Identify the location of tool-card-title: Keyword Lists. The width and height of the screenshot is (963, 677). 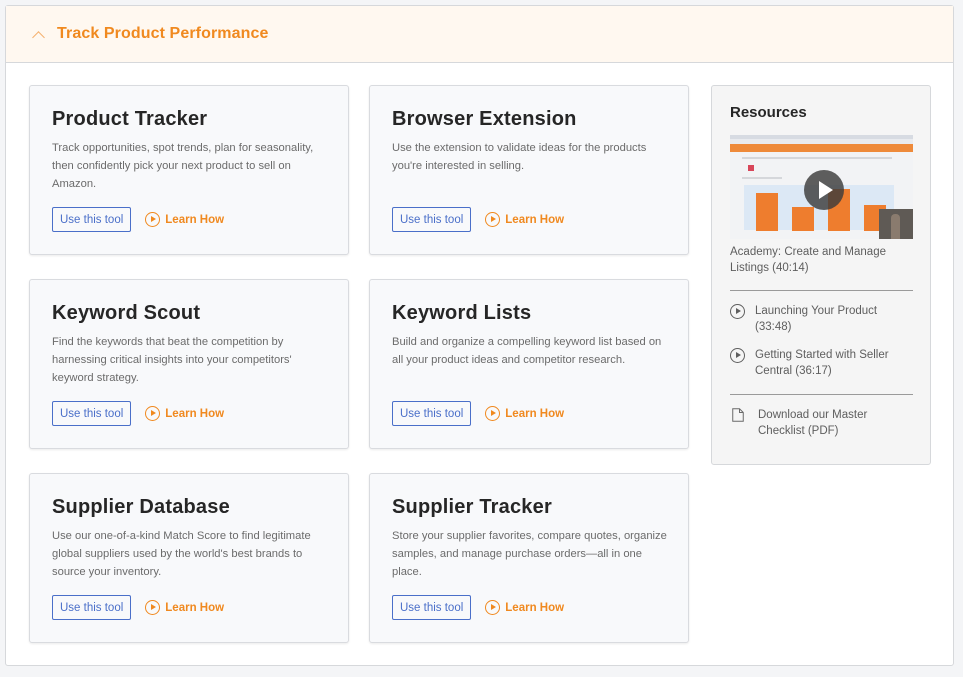
(462, 313).